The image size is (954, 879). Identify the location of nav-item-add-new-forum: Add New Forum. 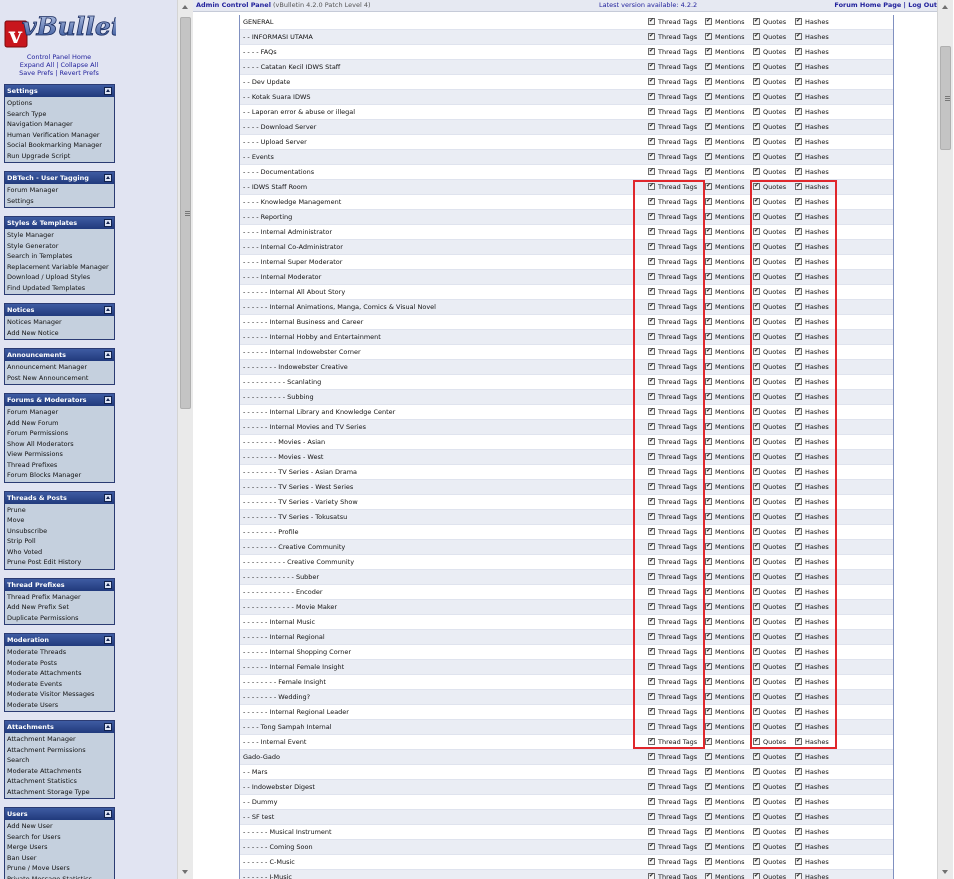
(60, 423).